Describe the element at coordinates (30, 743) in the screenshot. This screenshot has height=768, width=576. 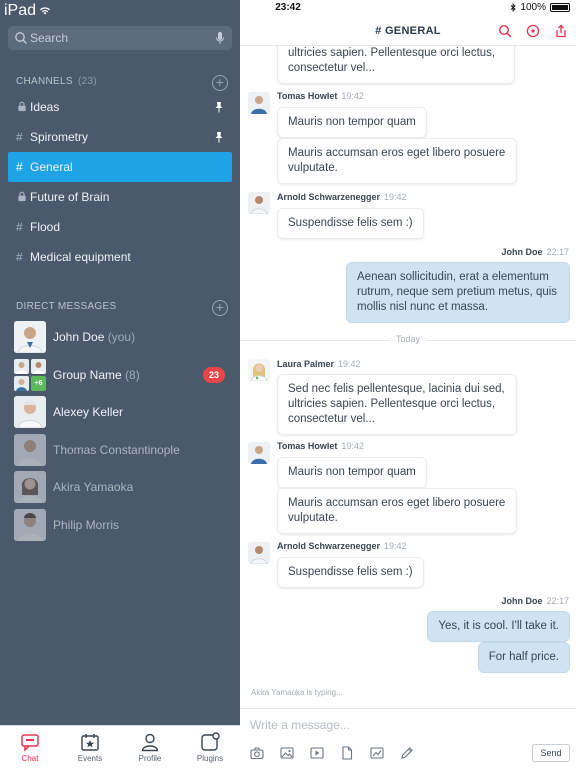
I see `chat-icon` at that location.